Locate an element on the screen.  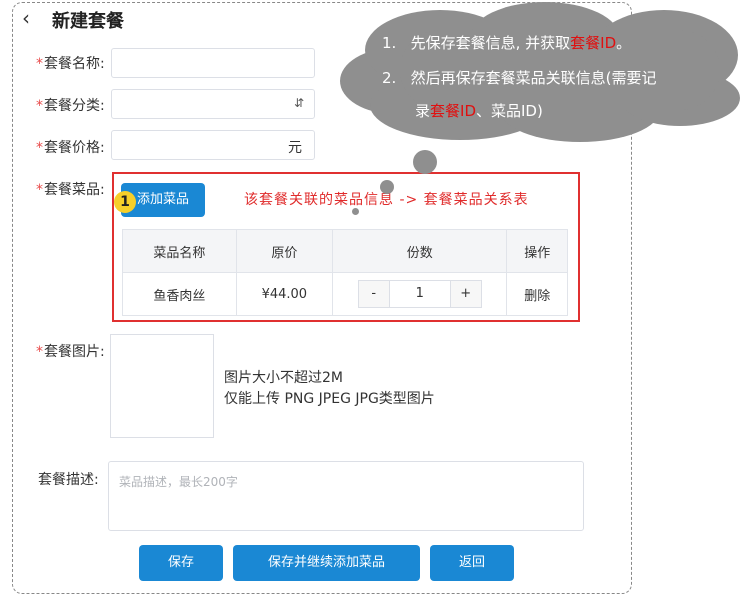
callout-line-1: 1. 先保存套餐信息, 并获取套餐ID。 is located at coordinates (507, 43).